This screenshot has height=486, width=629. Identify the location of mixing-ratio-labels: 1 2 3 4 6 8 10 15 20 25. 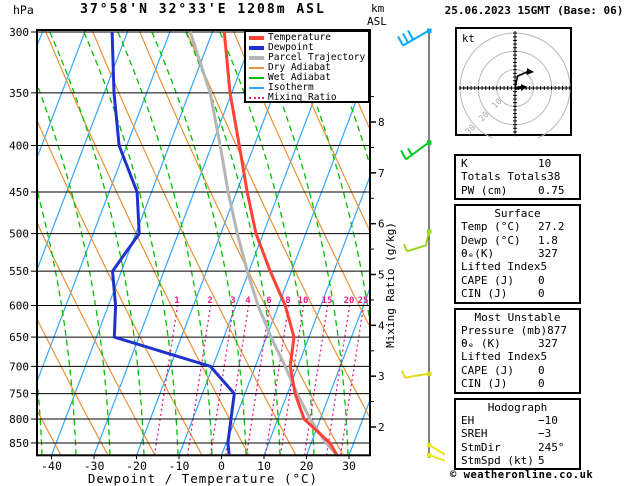
(271, 301).